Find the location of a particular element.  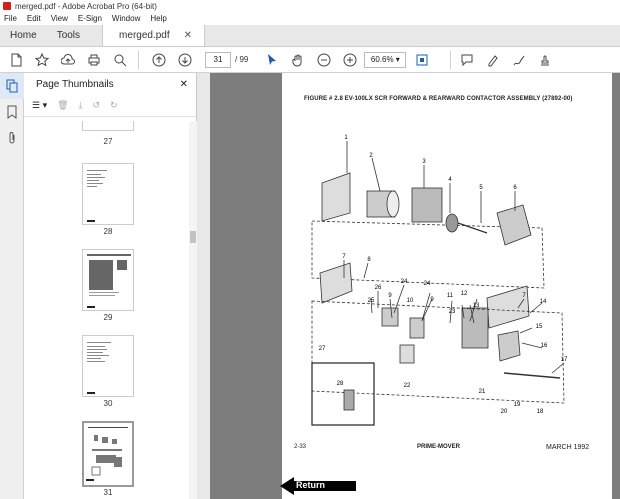

zoom-level-select: 60.6% ▾ is located at coordinates (385, 59).